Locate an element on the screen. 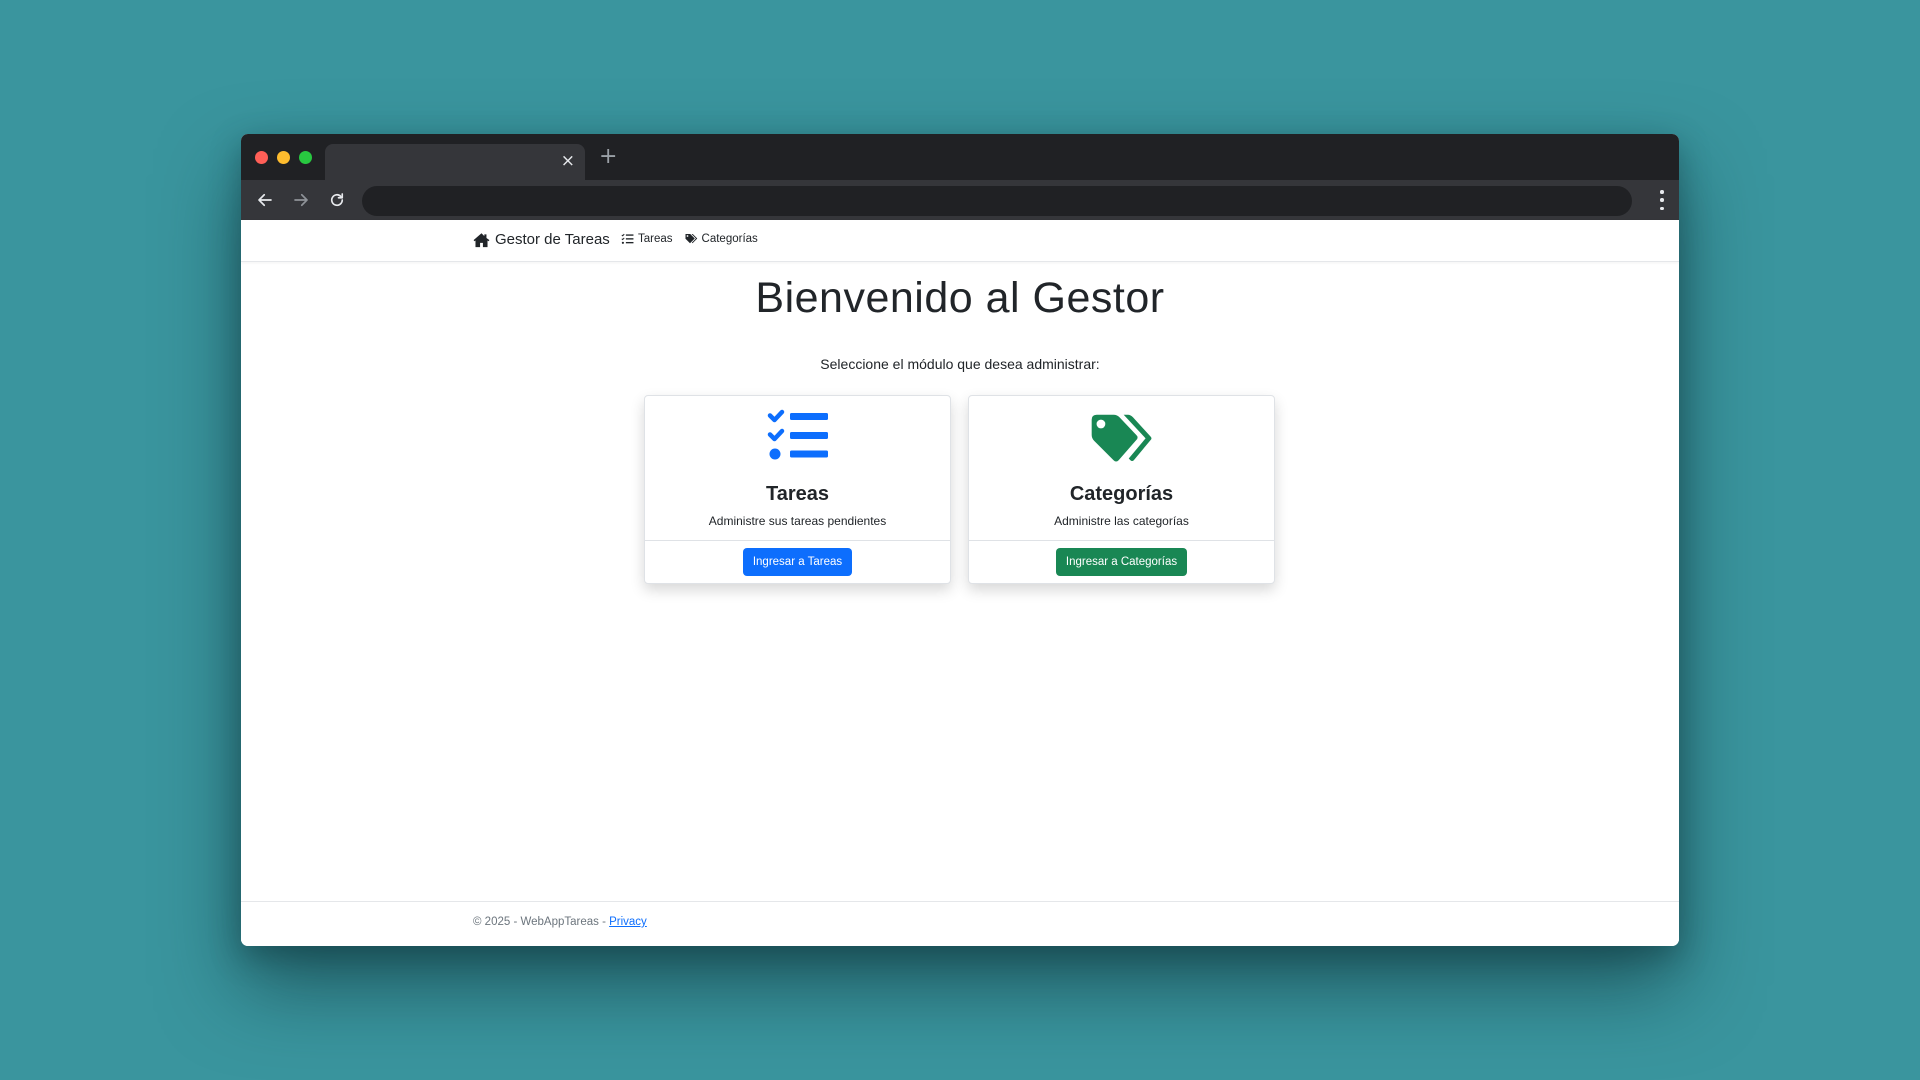 The height and width of the screenshot is (1080, 1920). window-controls is located at coordinates (283, 157).